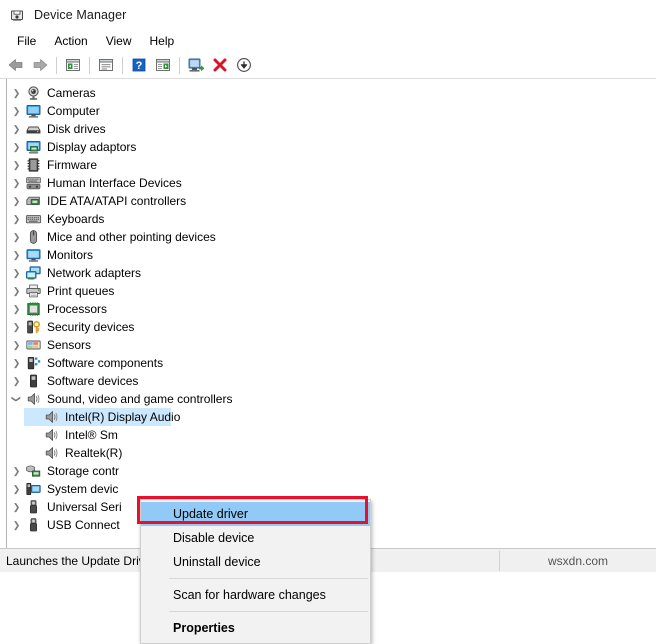  I want to click on system-device-icon, so click(33, 489).